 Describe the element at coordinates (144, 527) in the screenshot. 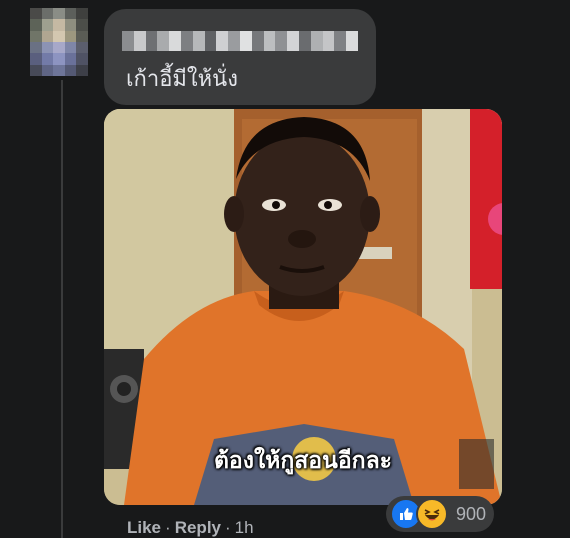

I see `like-button: Like` at that location.